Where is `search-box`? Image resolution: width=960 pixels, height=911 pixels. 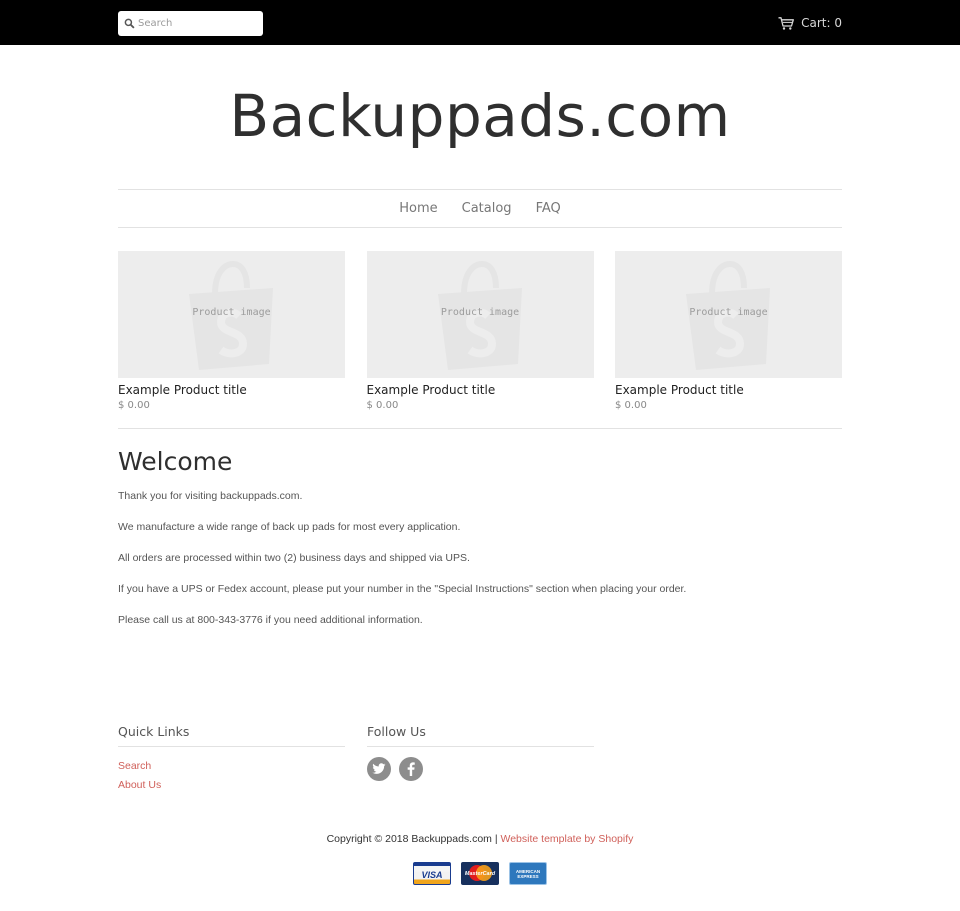
search-box is located at coordinates (190, 23).